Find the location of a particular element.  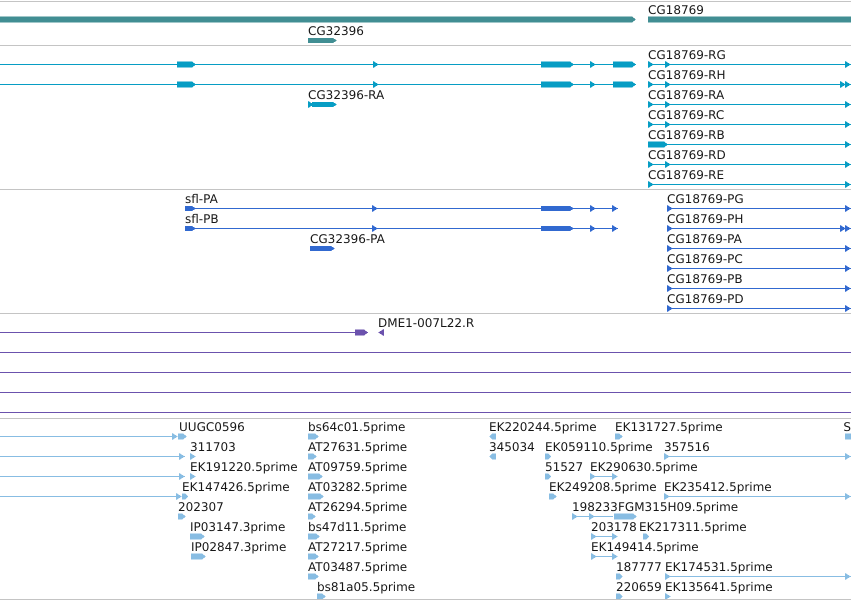

feature-label: 345034 is located at coordinates (512, 447).